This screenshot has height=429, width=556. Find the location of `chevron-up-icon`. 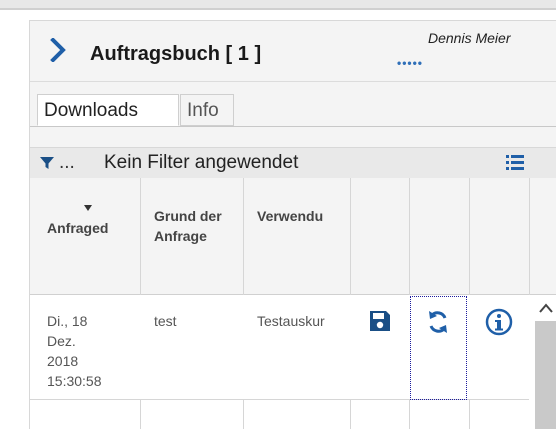

chevron-up-icon is located at coordinates (546, 308).